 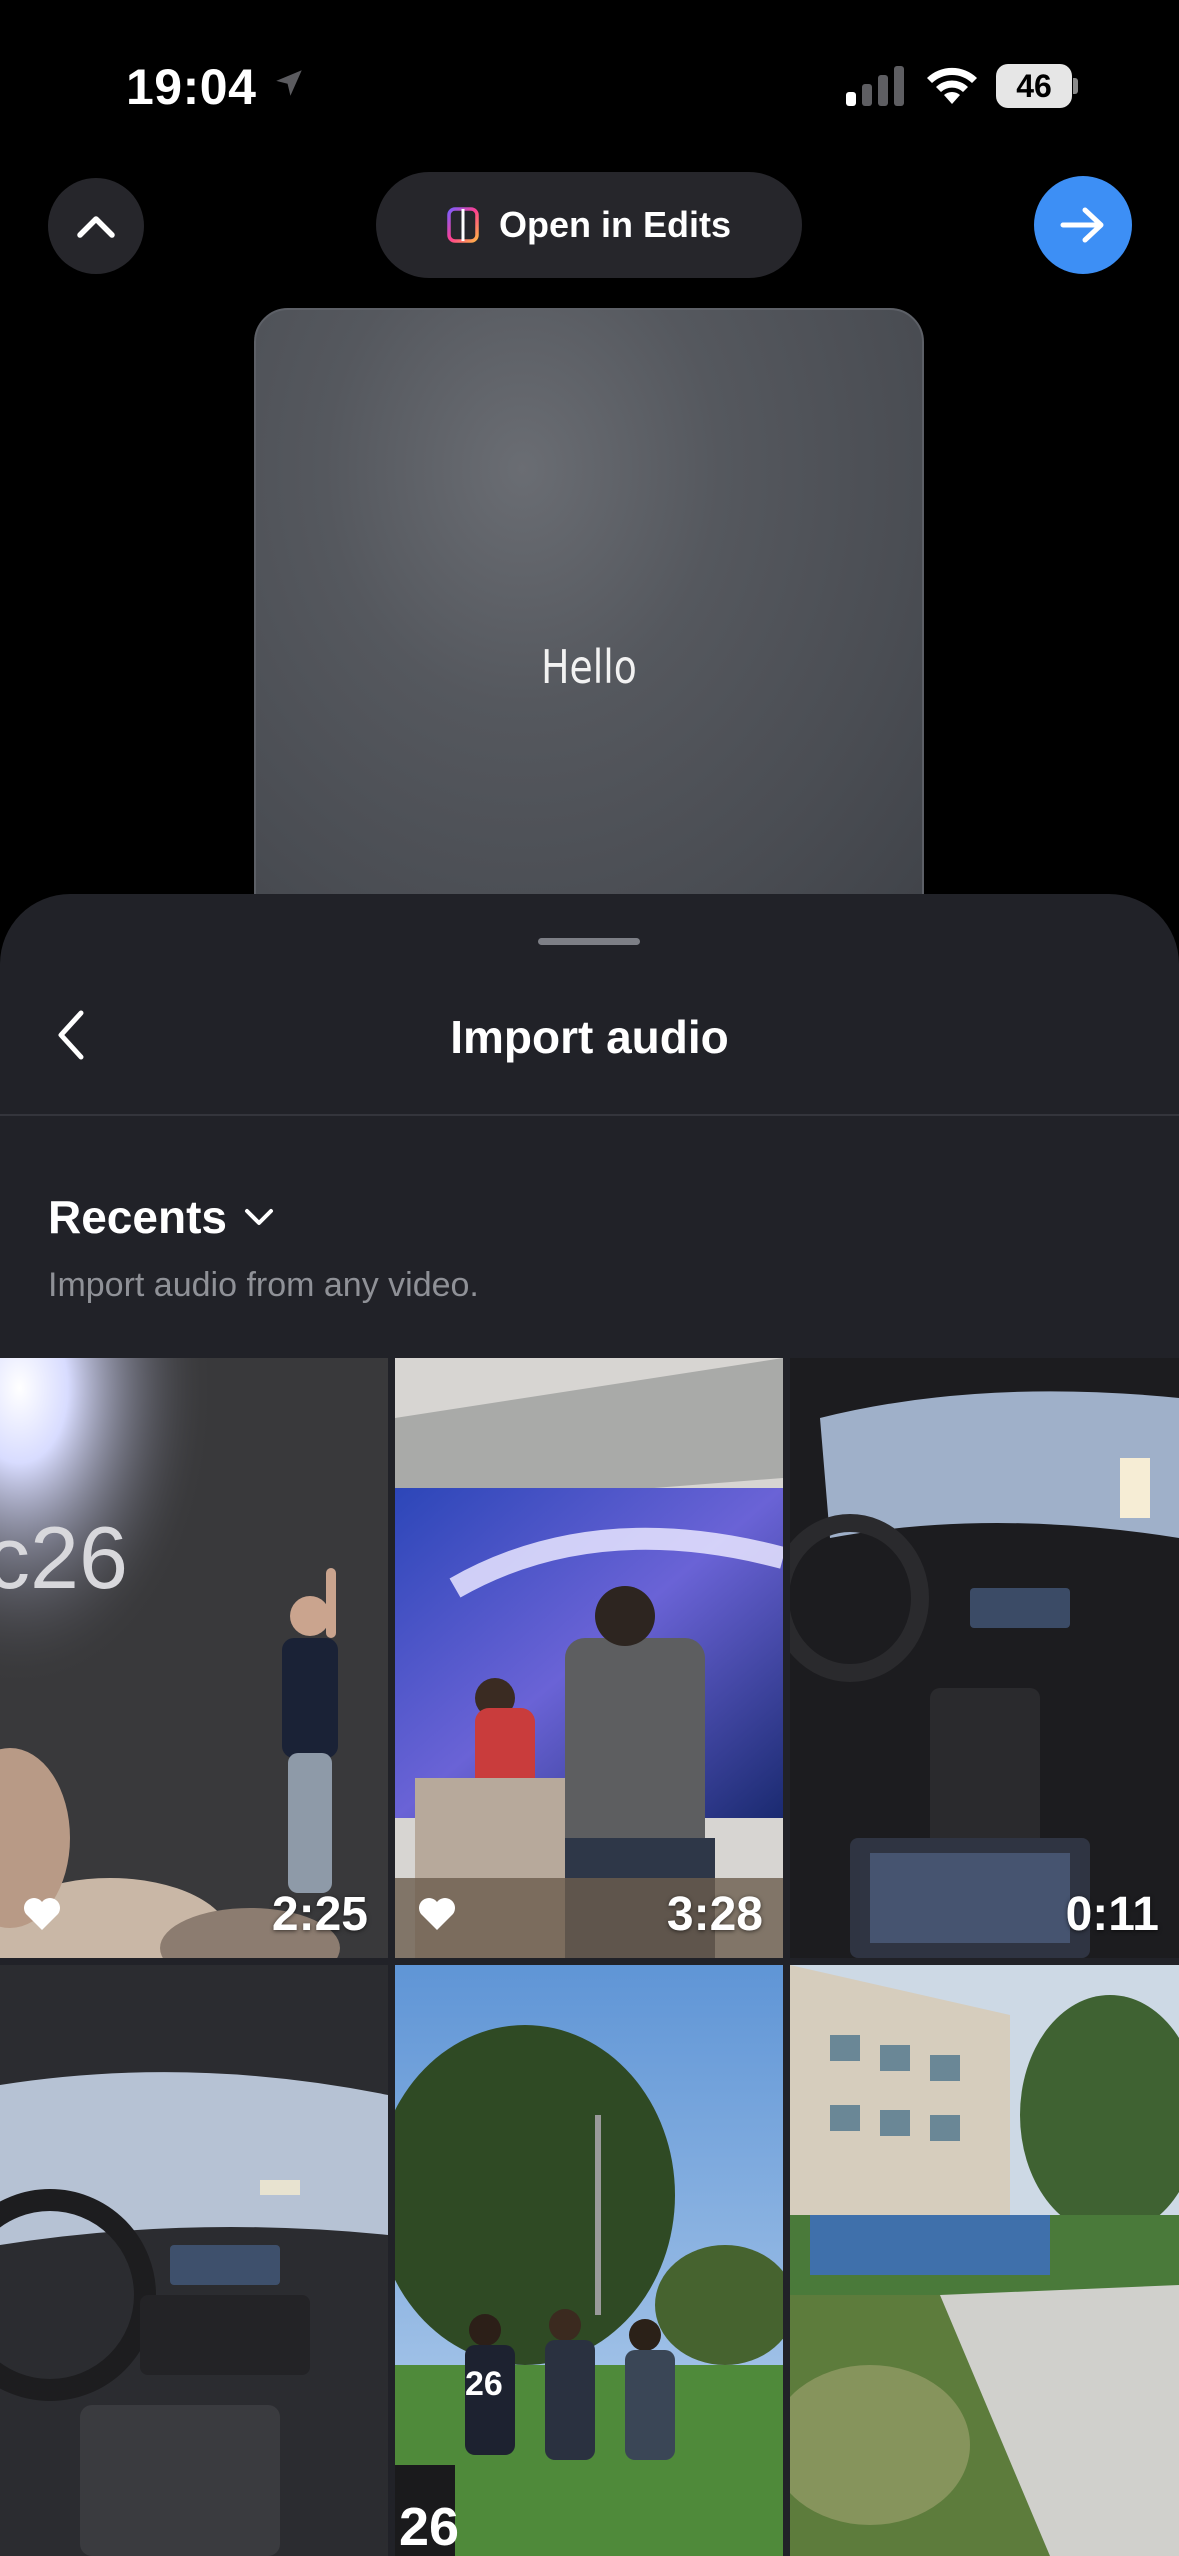 What do you see at coordinates (875, 86) in the screenshot?
I see `cellular-signal-icon` at bounding box center [875, 86].